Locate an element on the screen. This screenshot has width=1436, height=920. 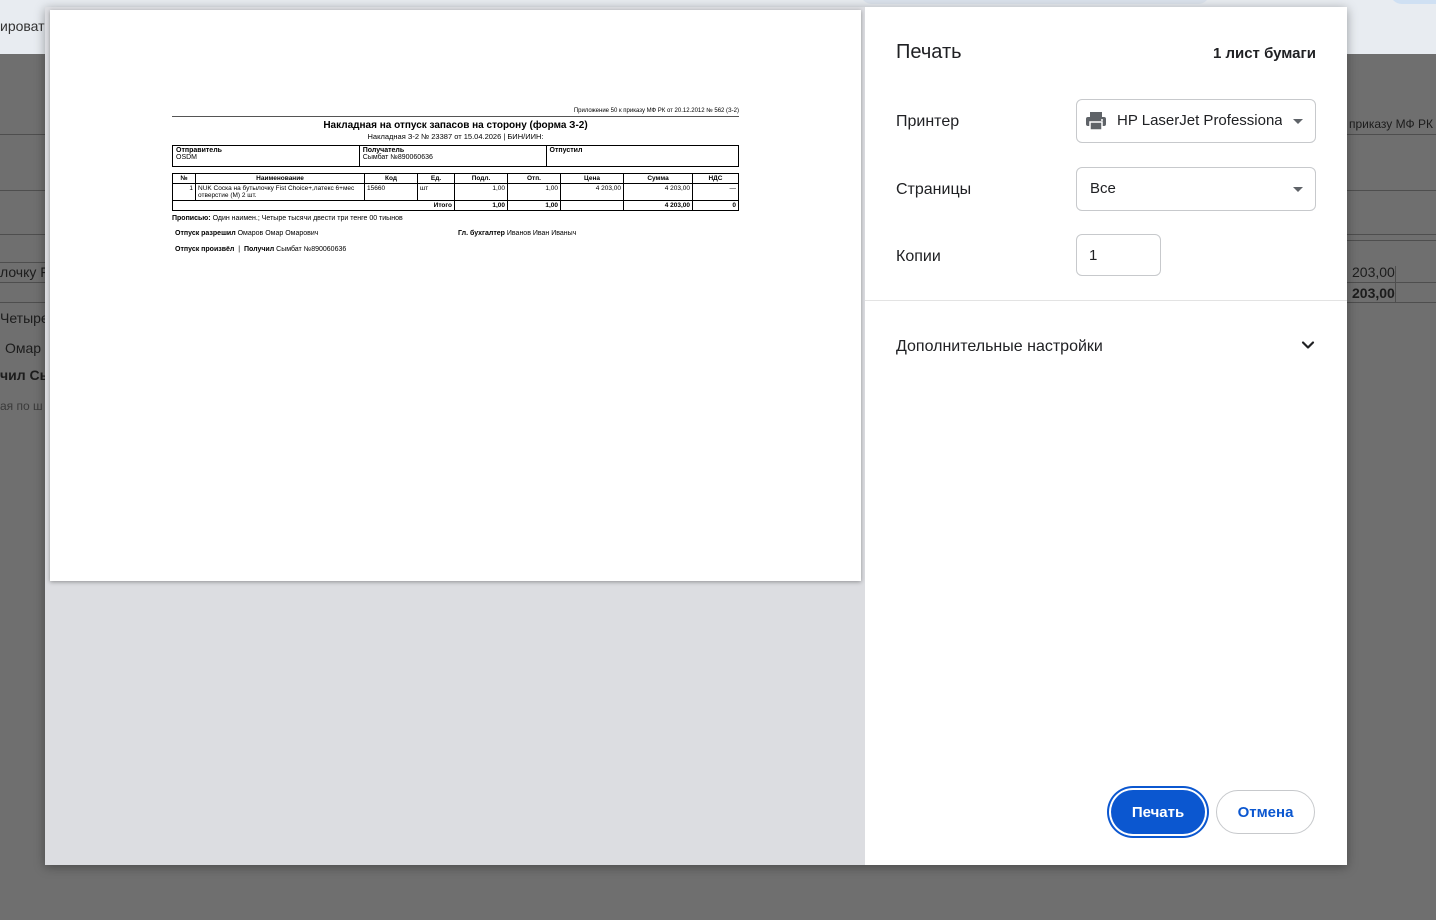
print-button: Печать is located at coordinates (1158, 812).